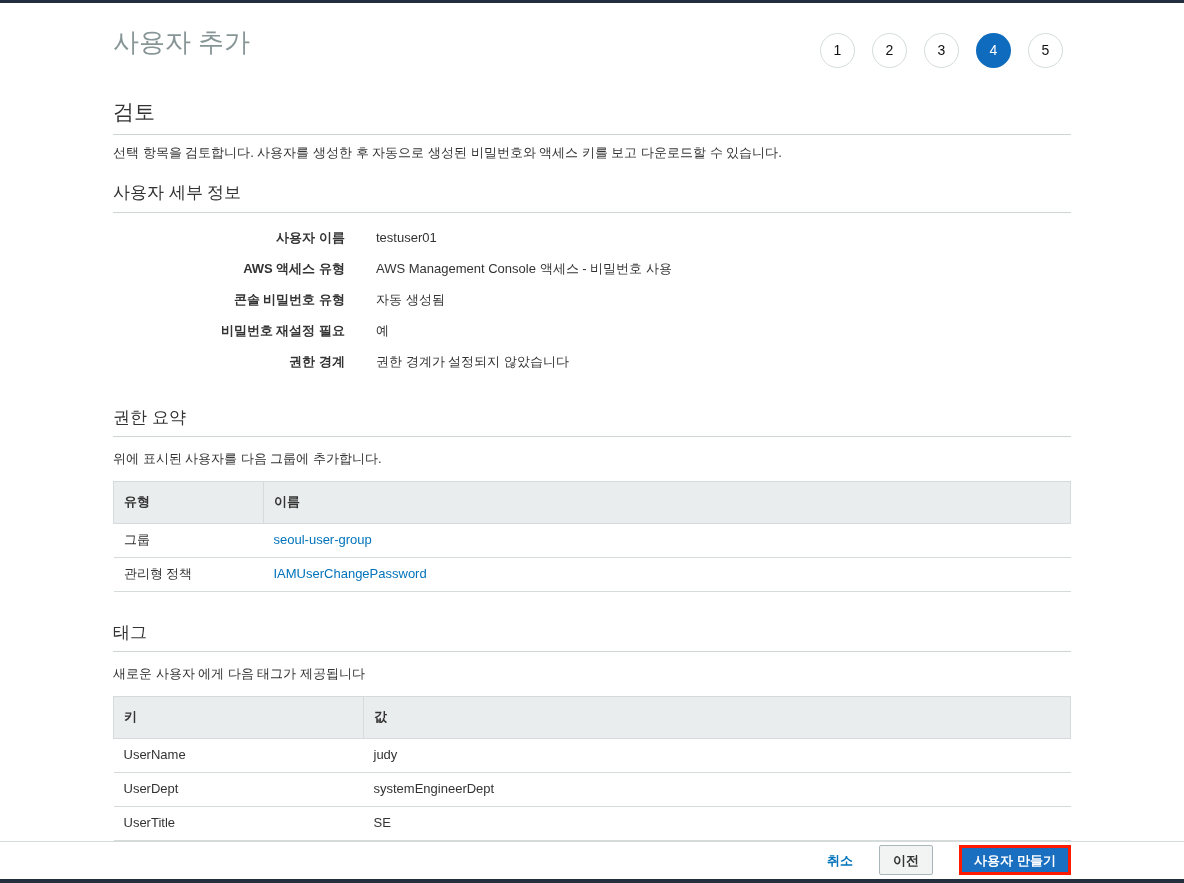 Image resolution: width=1184 pixels, height=883 pixels. I want to click on table-cell: judy, so click(385, 755).